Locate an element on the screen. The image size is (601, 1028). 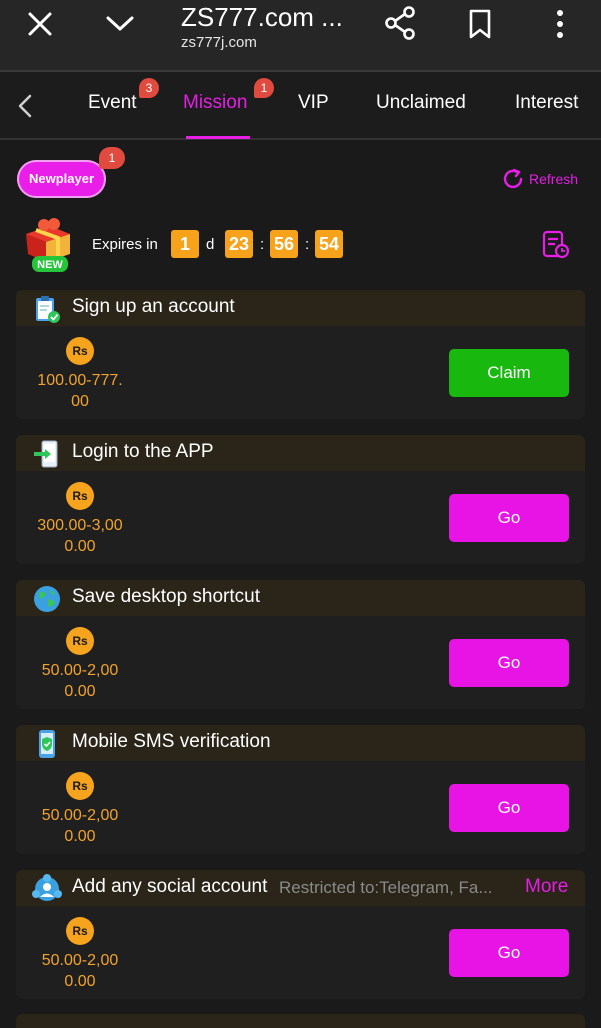
share-icon is located at coordinates (400, 23).